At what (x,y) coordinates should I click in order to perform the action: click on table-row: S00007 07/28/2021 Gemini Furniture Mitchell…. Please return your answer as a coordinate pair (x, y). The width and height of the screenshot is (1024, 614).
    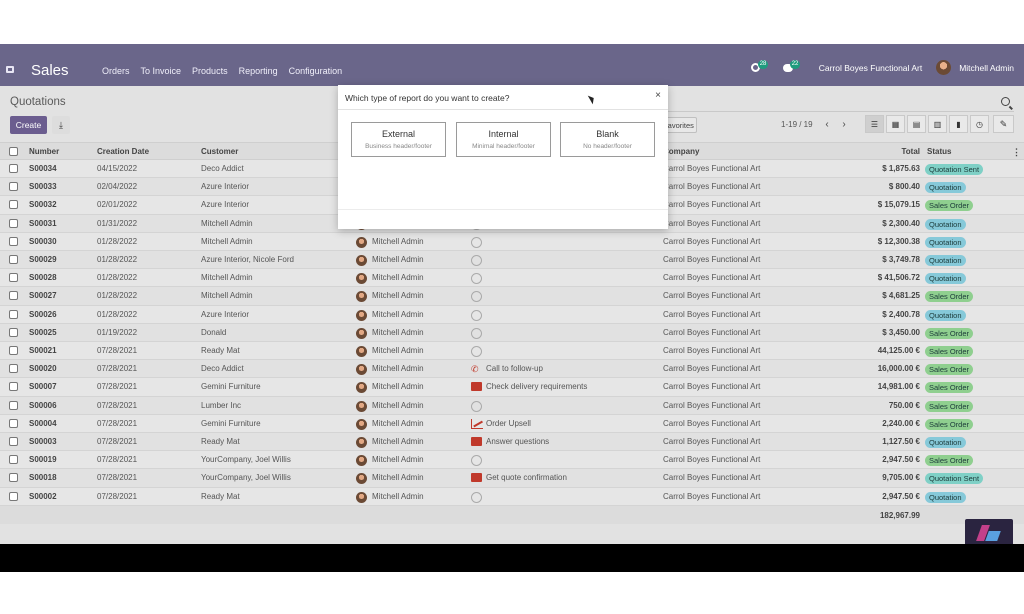
    Looking at the image, I should click on (512, 387).